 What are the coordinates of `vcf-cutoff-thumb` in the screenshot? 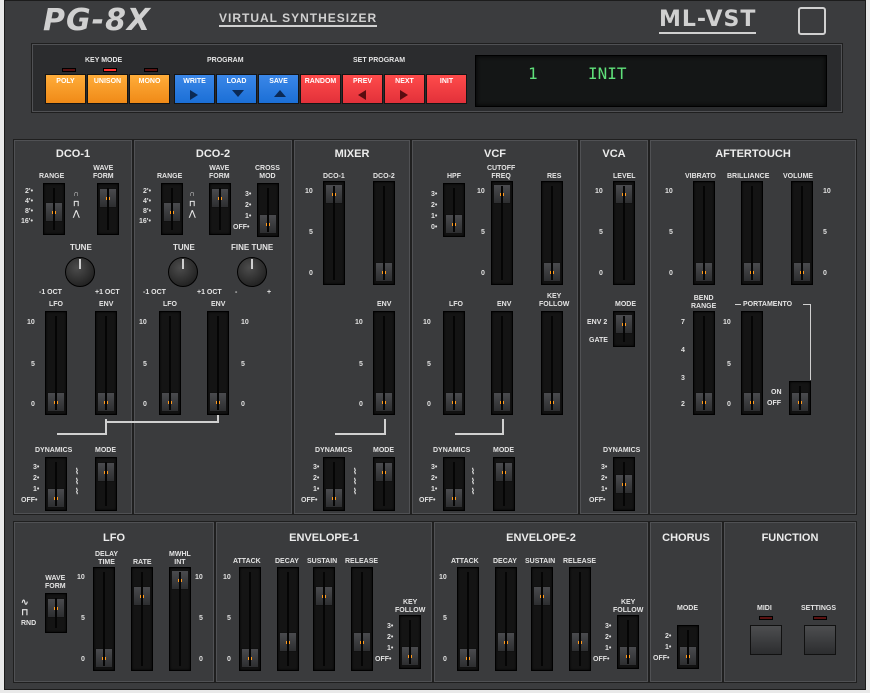 It's located at (502, 194).